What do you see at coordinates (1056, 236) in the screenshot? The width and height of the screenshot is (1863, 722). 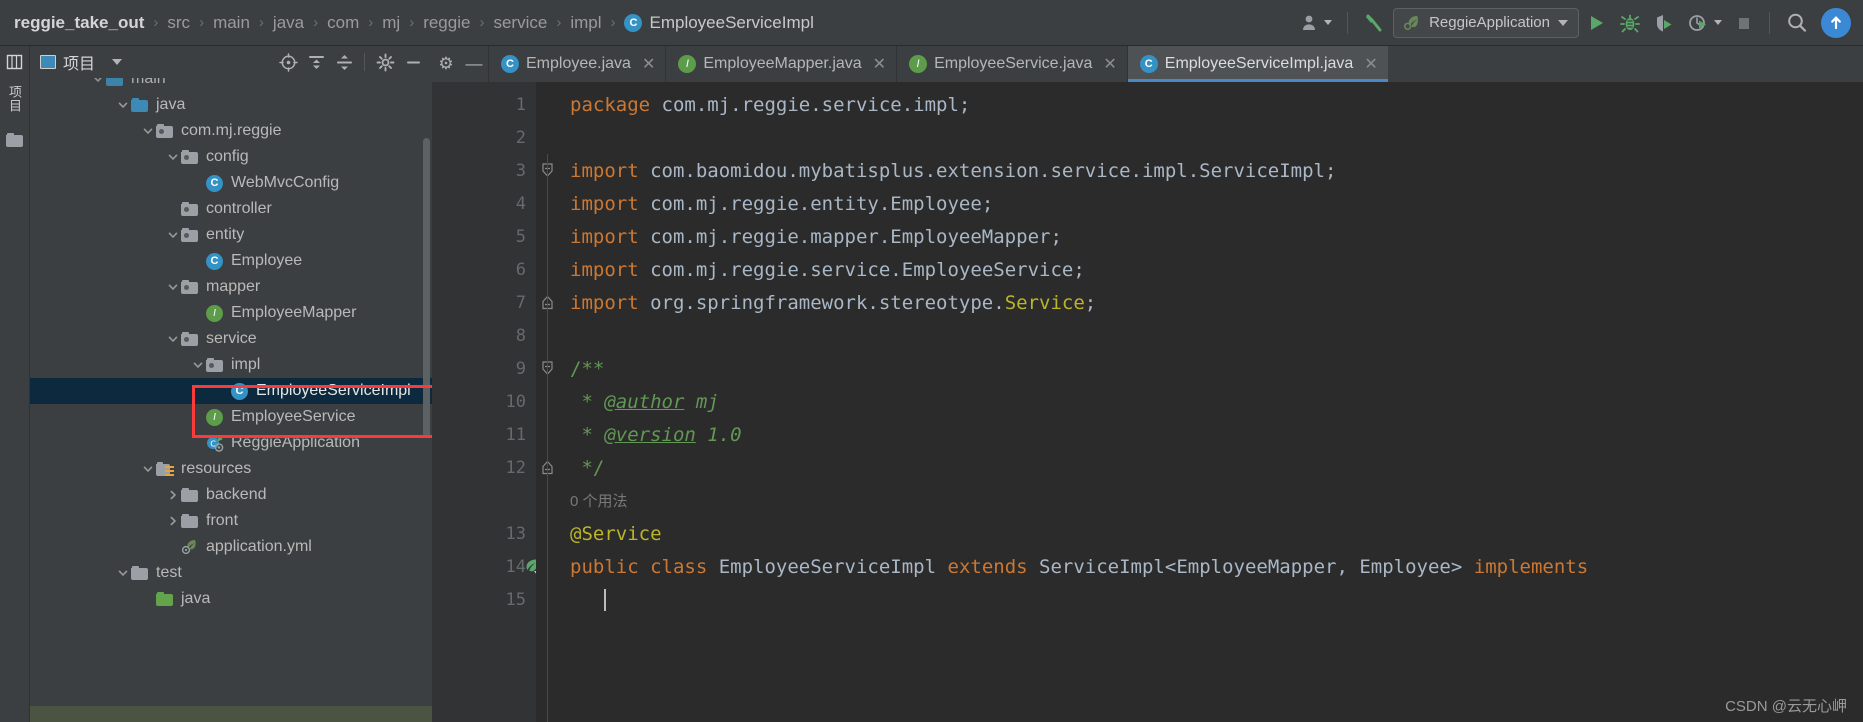 I see `code-token: ;` at bounding box center [1056, 236].